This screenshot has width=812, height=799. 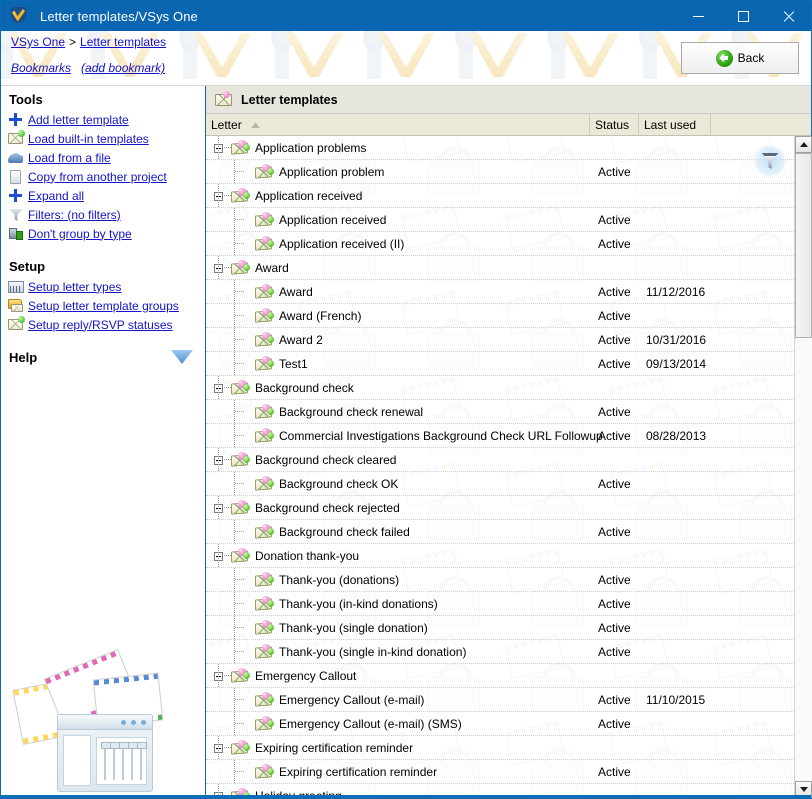 I want to click on table-row: Emergency Callout, so click(x=500, y=676).